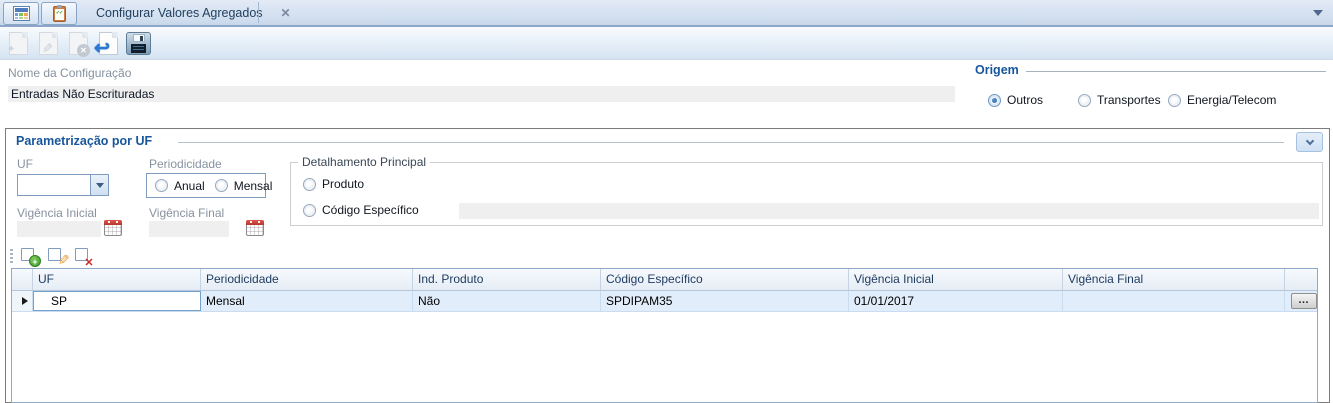 The width and height of the screenshot is (1333, 403). Describe the element at coordinates (258, 12) in the screenshot. I see `tab-separator` at that location.